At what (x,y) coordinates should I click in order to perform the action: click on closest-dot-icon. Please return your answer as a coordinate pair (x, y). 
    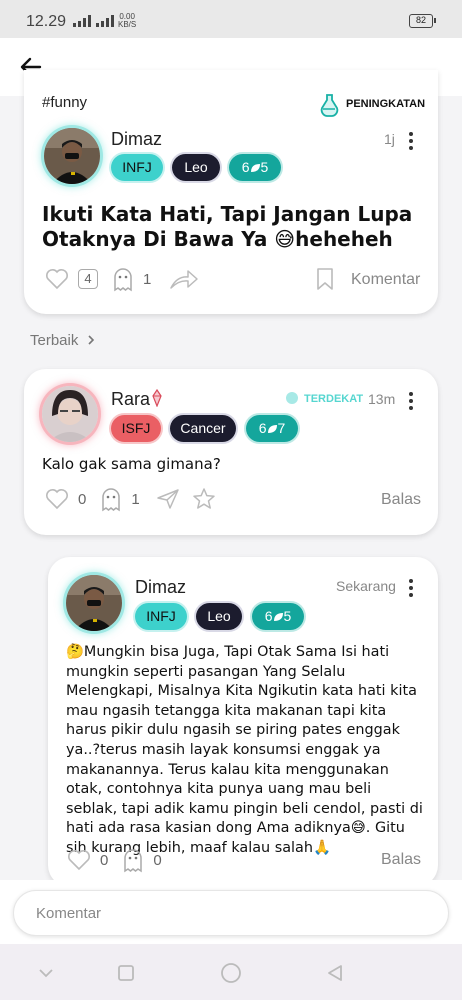
    Looking at the image, I should click on (292, 398).